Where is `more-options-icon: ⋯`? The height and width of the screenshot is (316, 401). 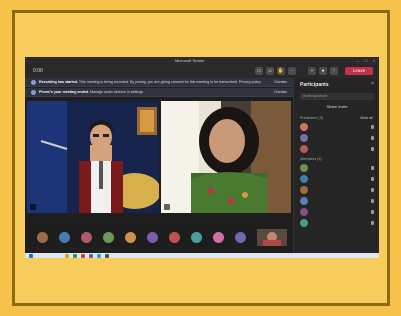
more-options-icon: ⋯ is located at coordinates (292, 71).